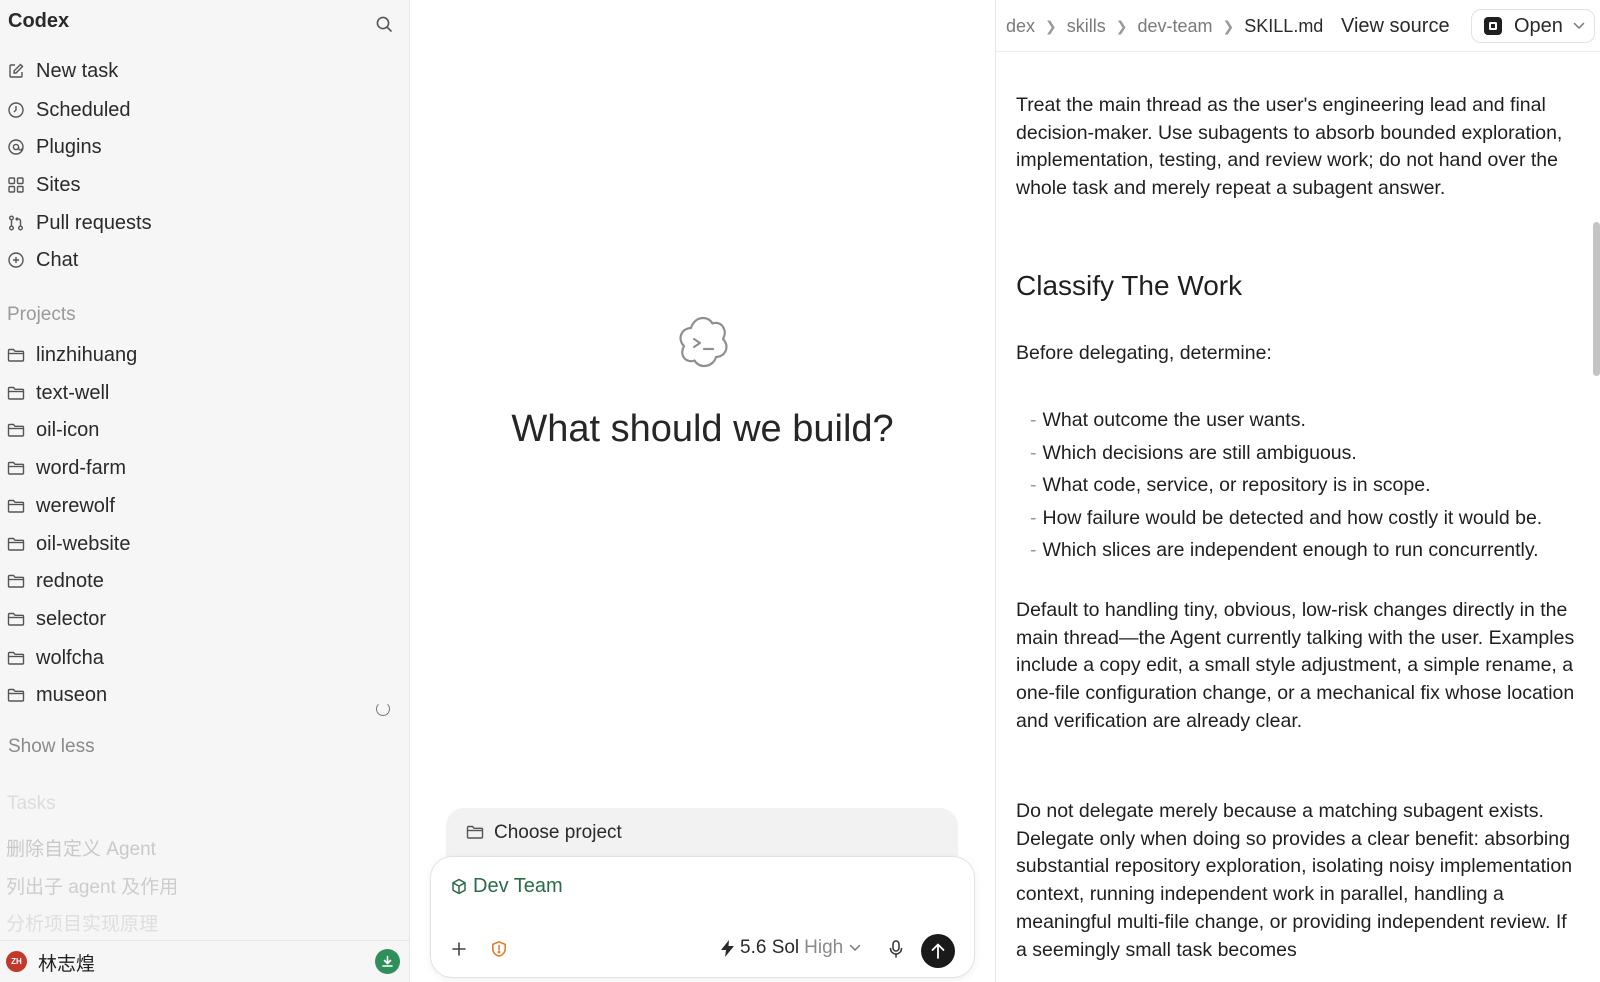 The height and width of the screenshot is (982, 1600). I want to click on app-title: Codex, so click(39, 21).